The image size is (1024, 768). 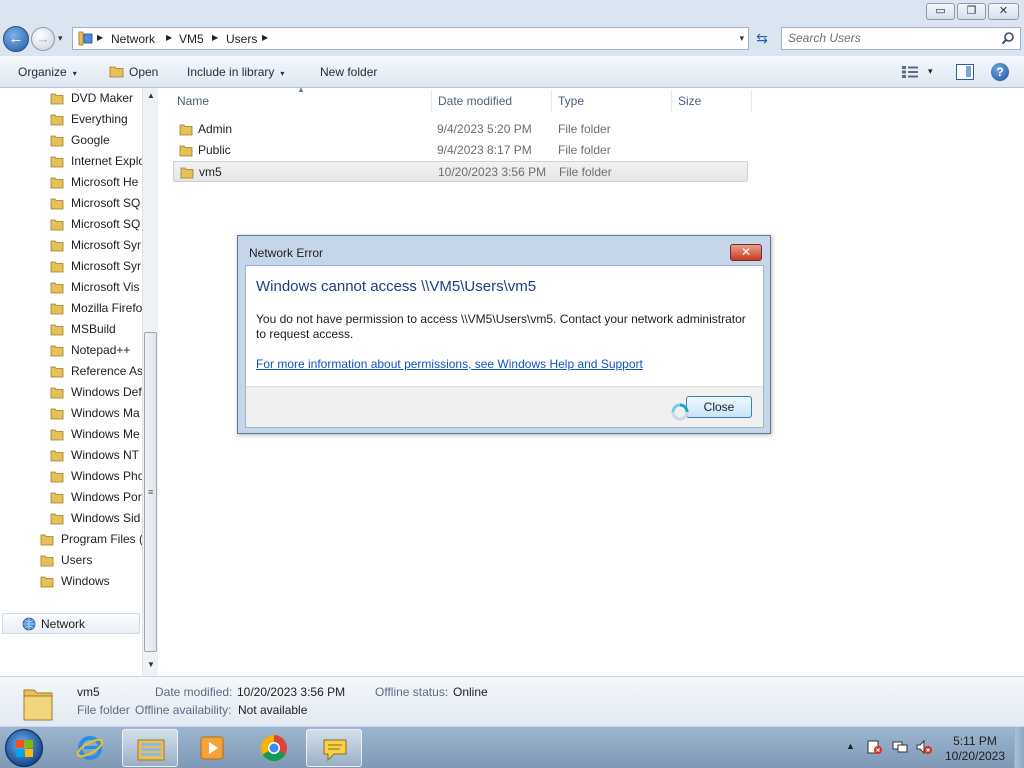 What do you see at coordinates (1008, 38) in the screenshot?
I see `search-icon` at bounding box center [1008, 38].